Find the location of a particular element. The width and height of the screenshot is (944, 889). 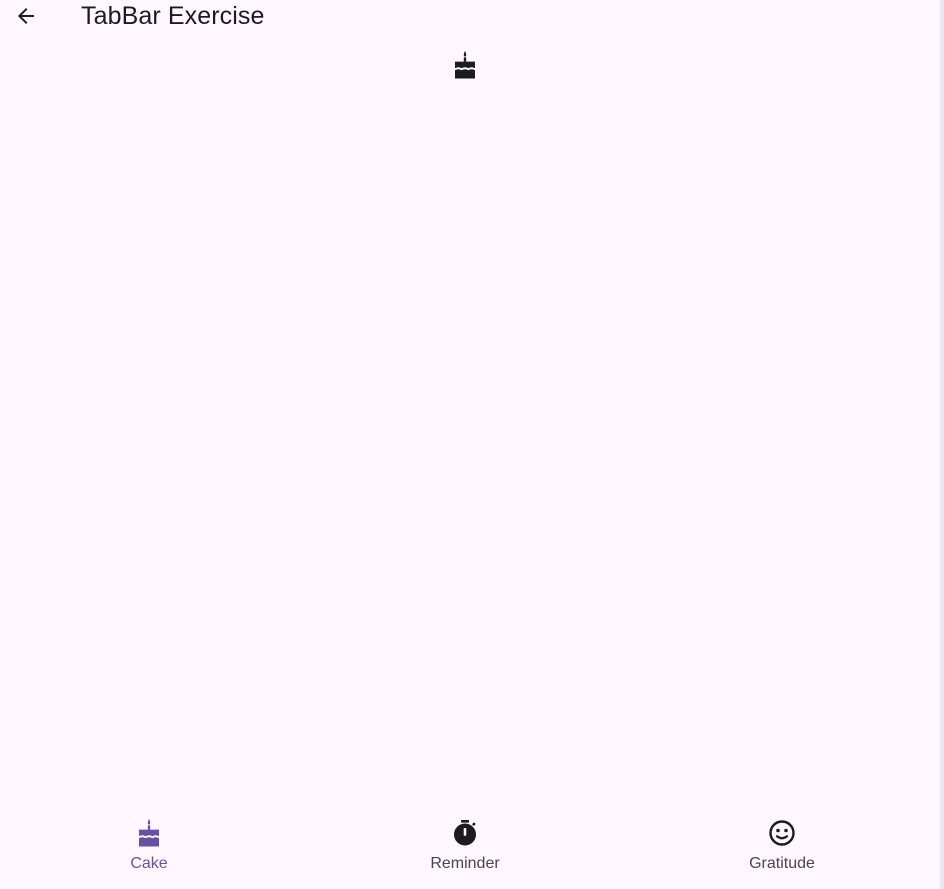

page-title: TabBar Exercise is located at coordinates (173, 16).